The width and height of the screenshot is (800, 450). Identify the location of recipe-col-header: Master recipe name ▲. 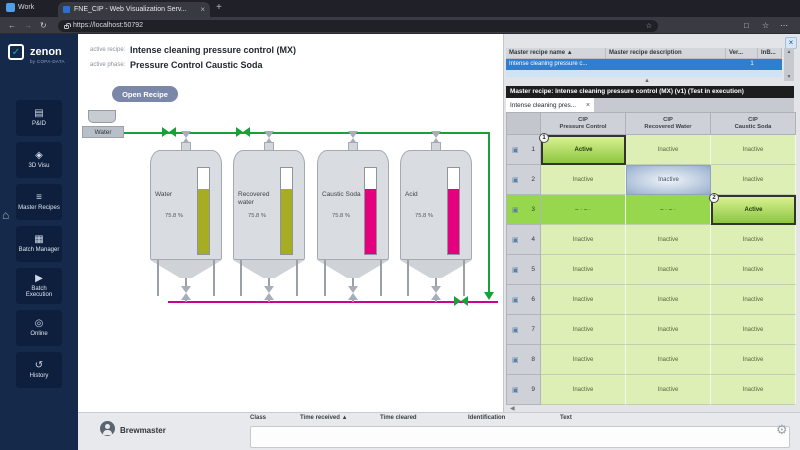
(556, 53).